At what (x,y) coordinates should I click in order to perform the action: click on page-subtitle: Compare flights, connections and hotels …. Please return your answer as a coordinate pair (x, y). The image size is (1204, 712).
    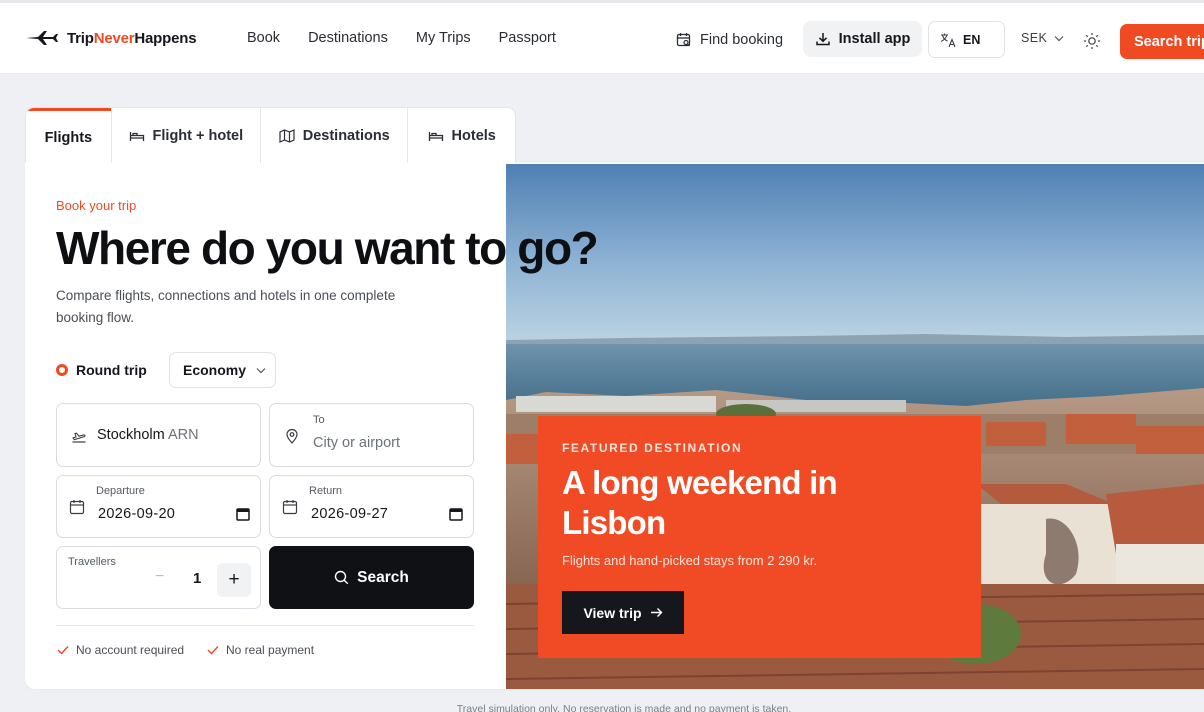
    Looking at the image, I should click on (226, 306).